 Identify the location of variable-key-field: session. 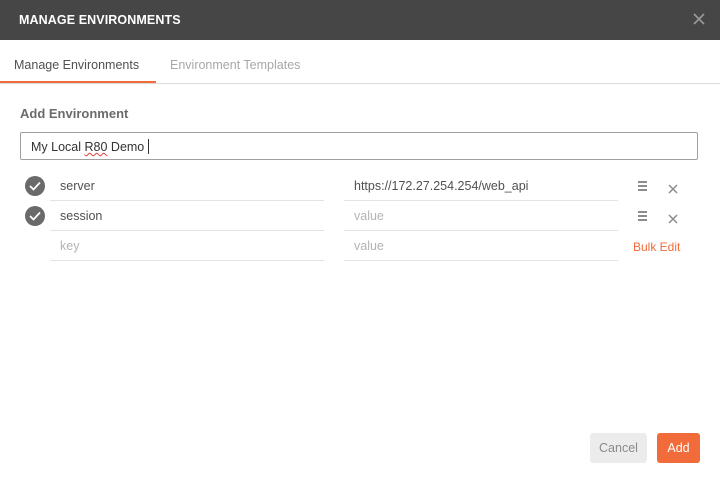
(187, 216).